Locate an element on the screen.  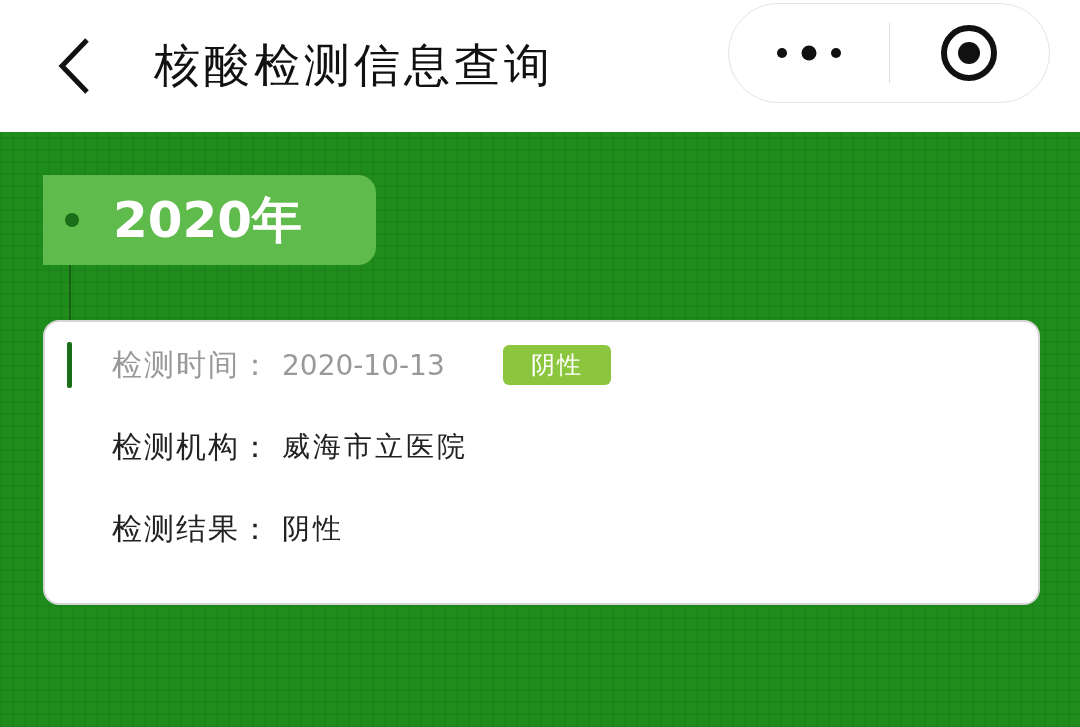
target-icon is located at coordinates (969, 53).